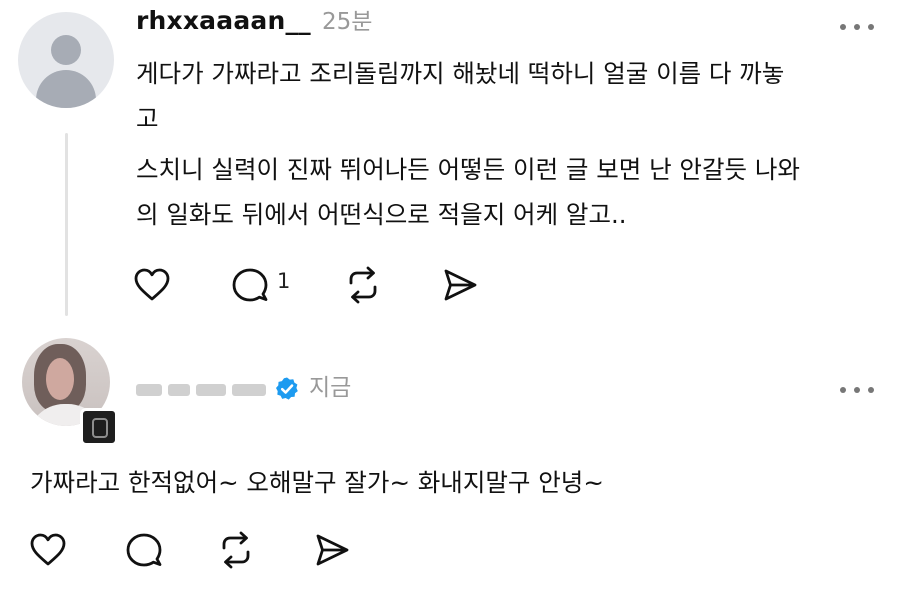 This screenshot has height=600, width=900. Describe the element at coordinates (223, 21) in the screenshot. I see `username: rhxxaaaan__` at that location.